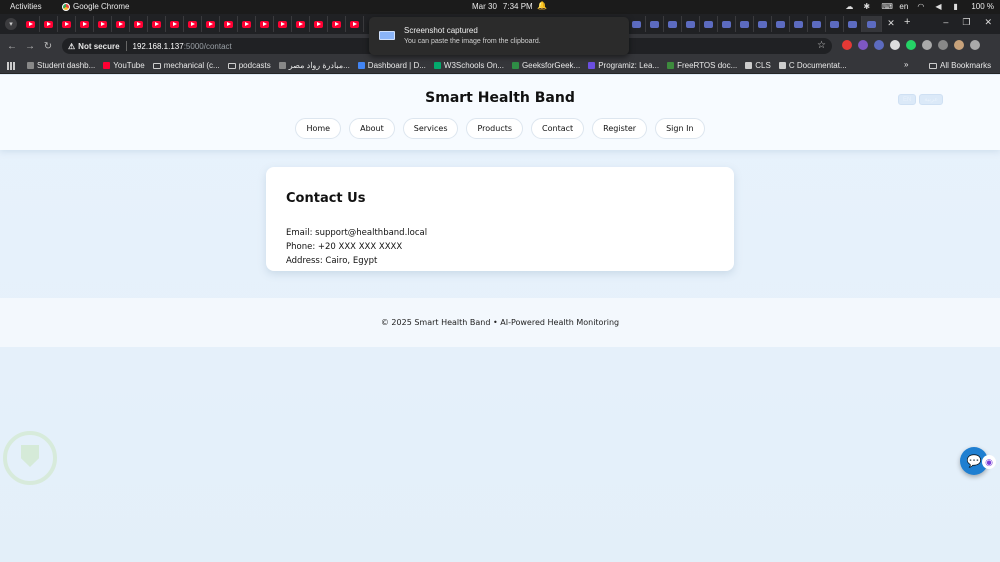 The height and width of the screenshot is (562, 1000). What do you see at coordinates (988, 22) in the screenshot?
I see `close-window-icon: ✕` at bounding box center [988, 22].